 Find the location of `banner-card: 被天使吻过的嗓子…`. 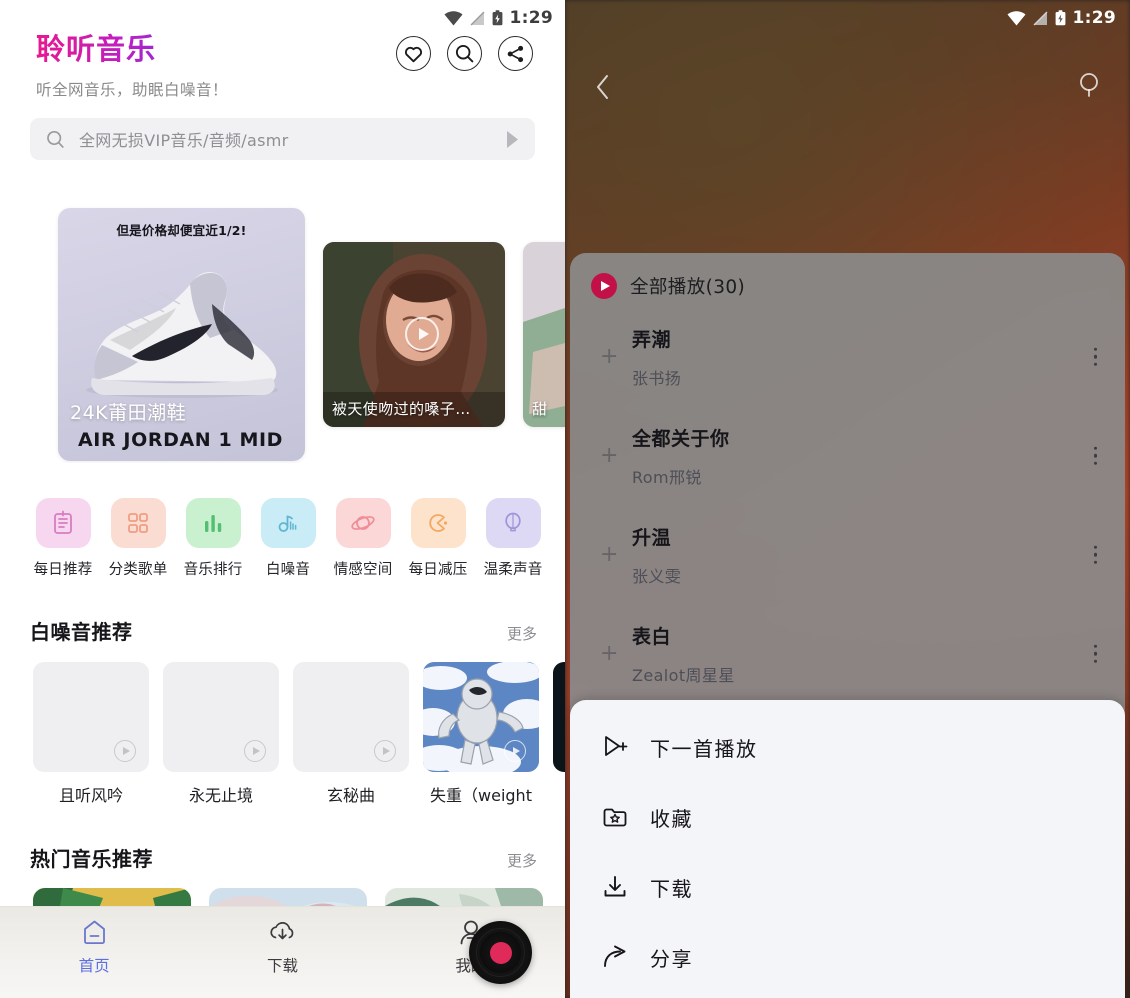

banner-card: 被天使吻过的嗓子… is located at coordinates (414, 334).